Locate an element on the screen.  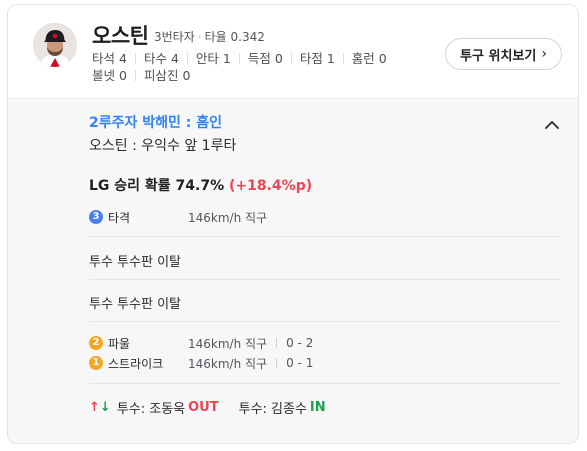
arrow-down-icon: ↓ is located at coordinates (105, 407).